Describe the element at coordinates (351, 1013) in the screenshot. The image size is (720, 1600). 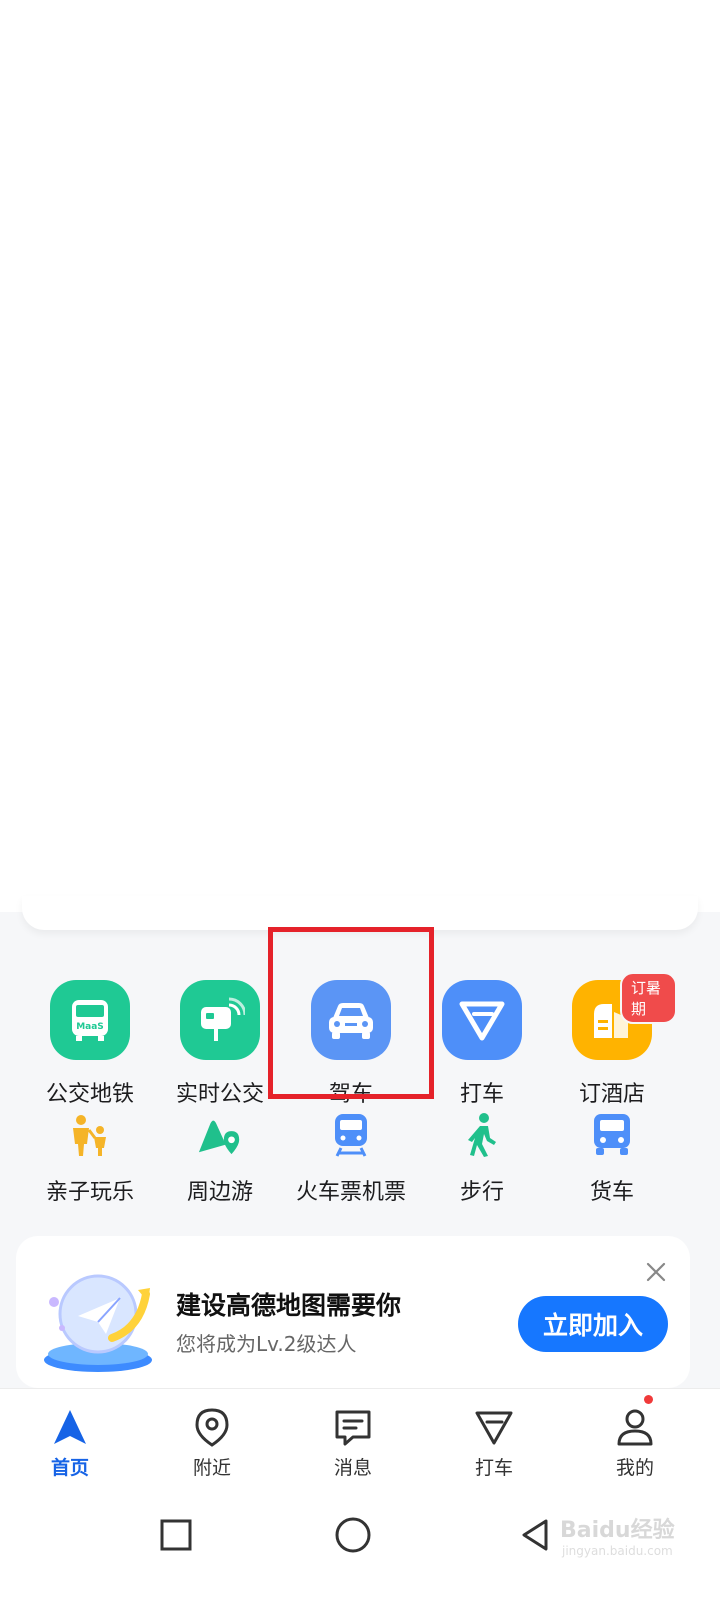
I see `highlight-box` at that location.